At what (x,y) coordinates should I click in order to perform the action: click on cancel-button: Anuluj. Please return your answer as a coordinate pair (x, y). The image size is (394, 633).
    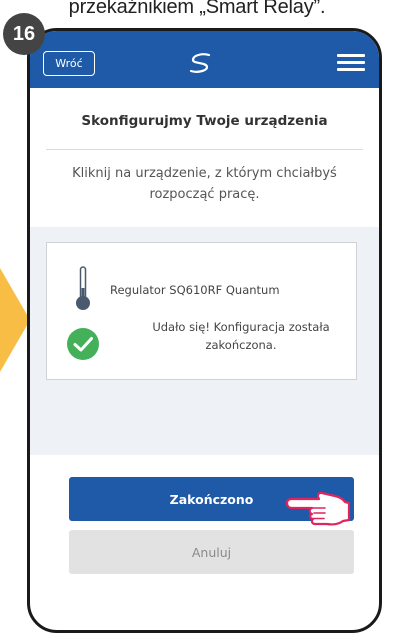
    Looking at the image, I should click on (211, 552).